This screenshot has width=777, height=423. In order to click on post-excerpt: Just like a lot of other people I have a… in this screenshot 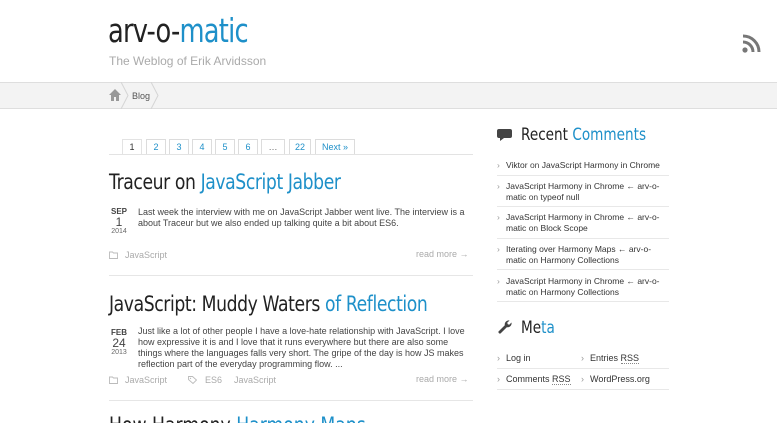, I will do `click(301, 347)`.